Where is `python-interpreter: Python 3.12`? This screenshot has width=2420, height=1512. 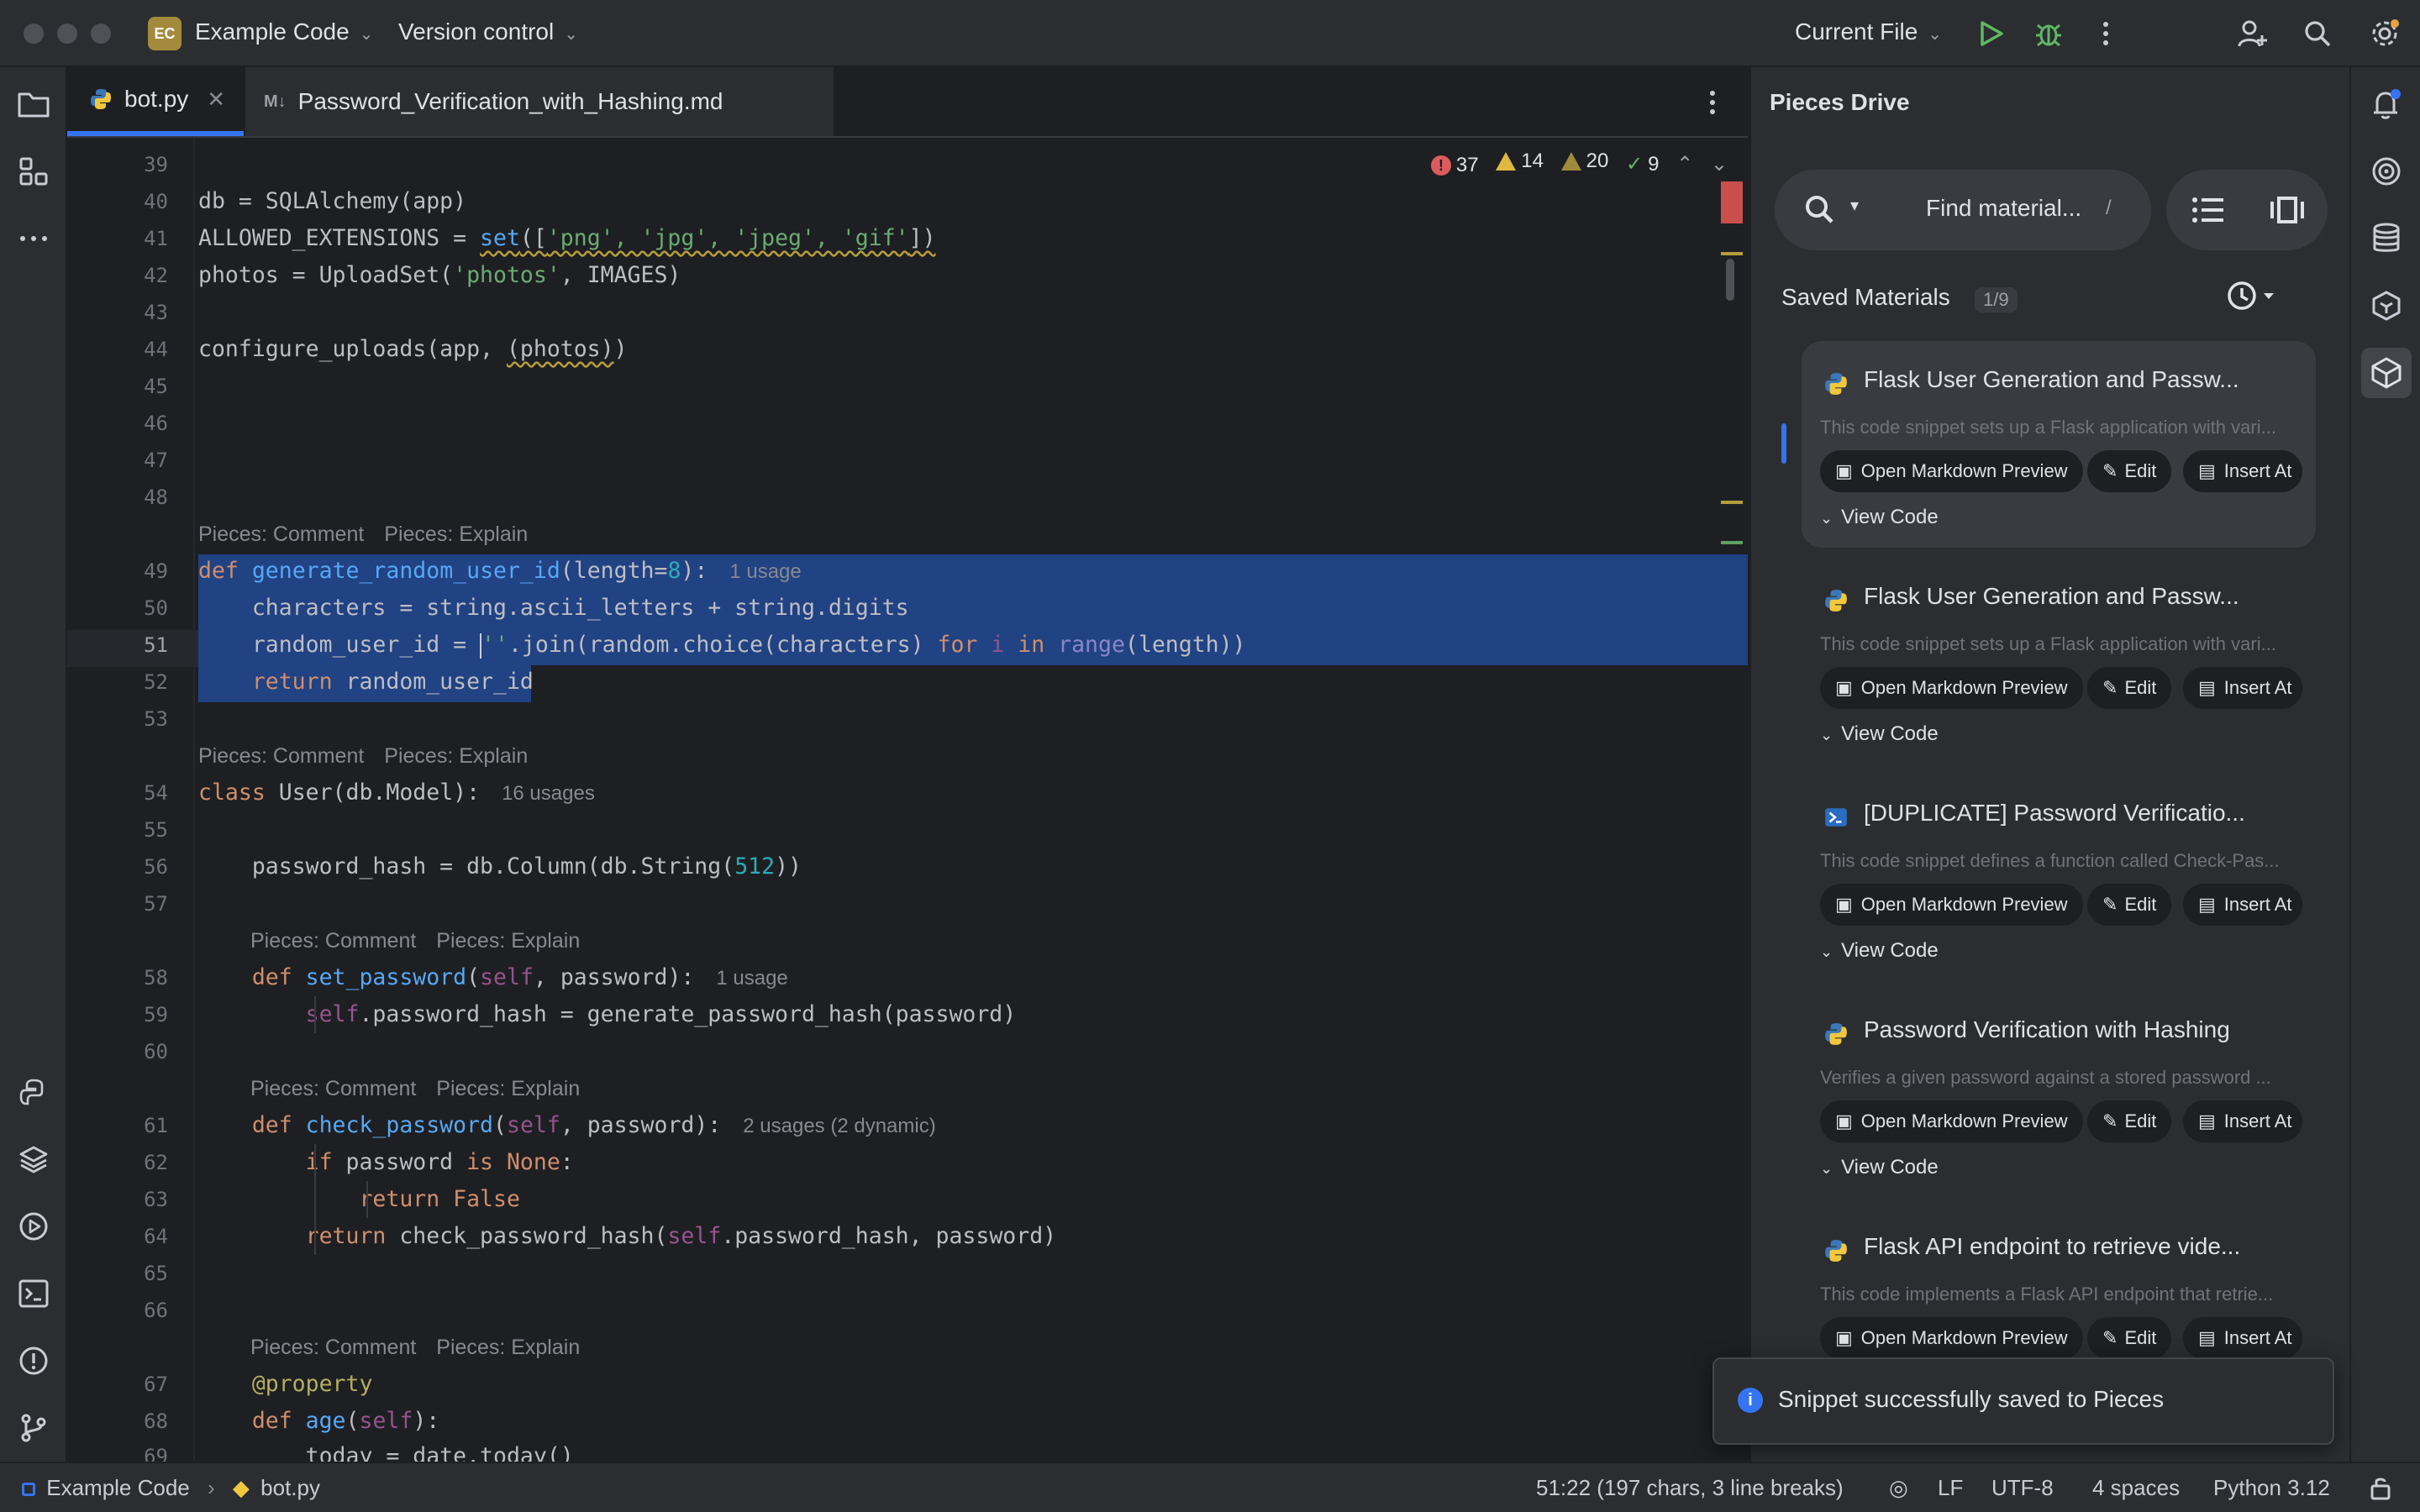 python-interpreter: Python 3.12 is located at coordinates (2271, 1488).